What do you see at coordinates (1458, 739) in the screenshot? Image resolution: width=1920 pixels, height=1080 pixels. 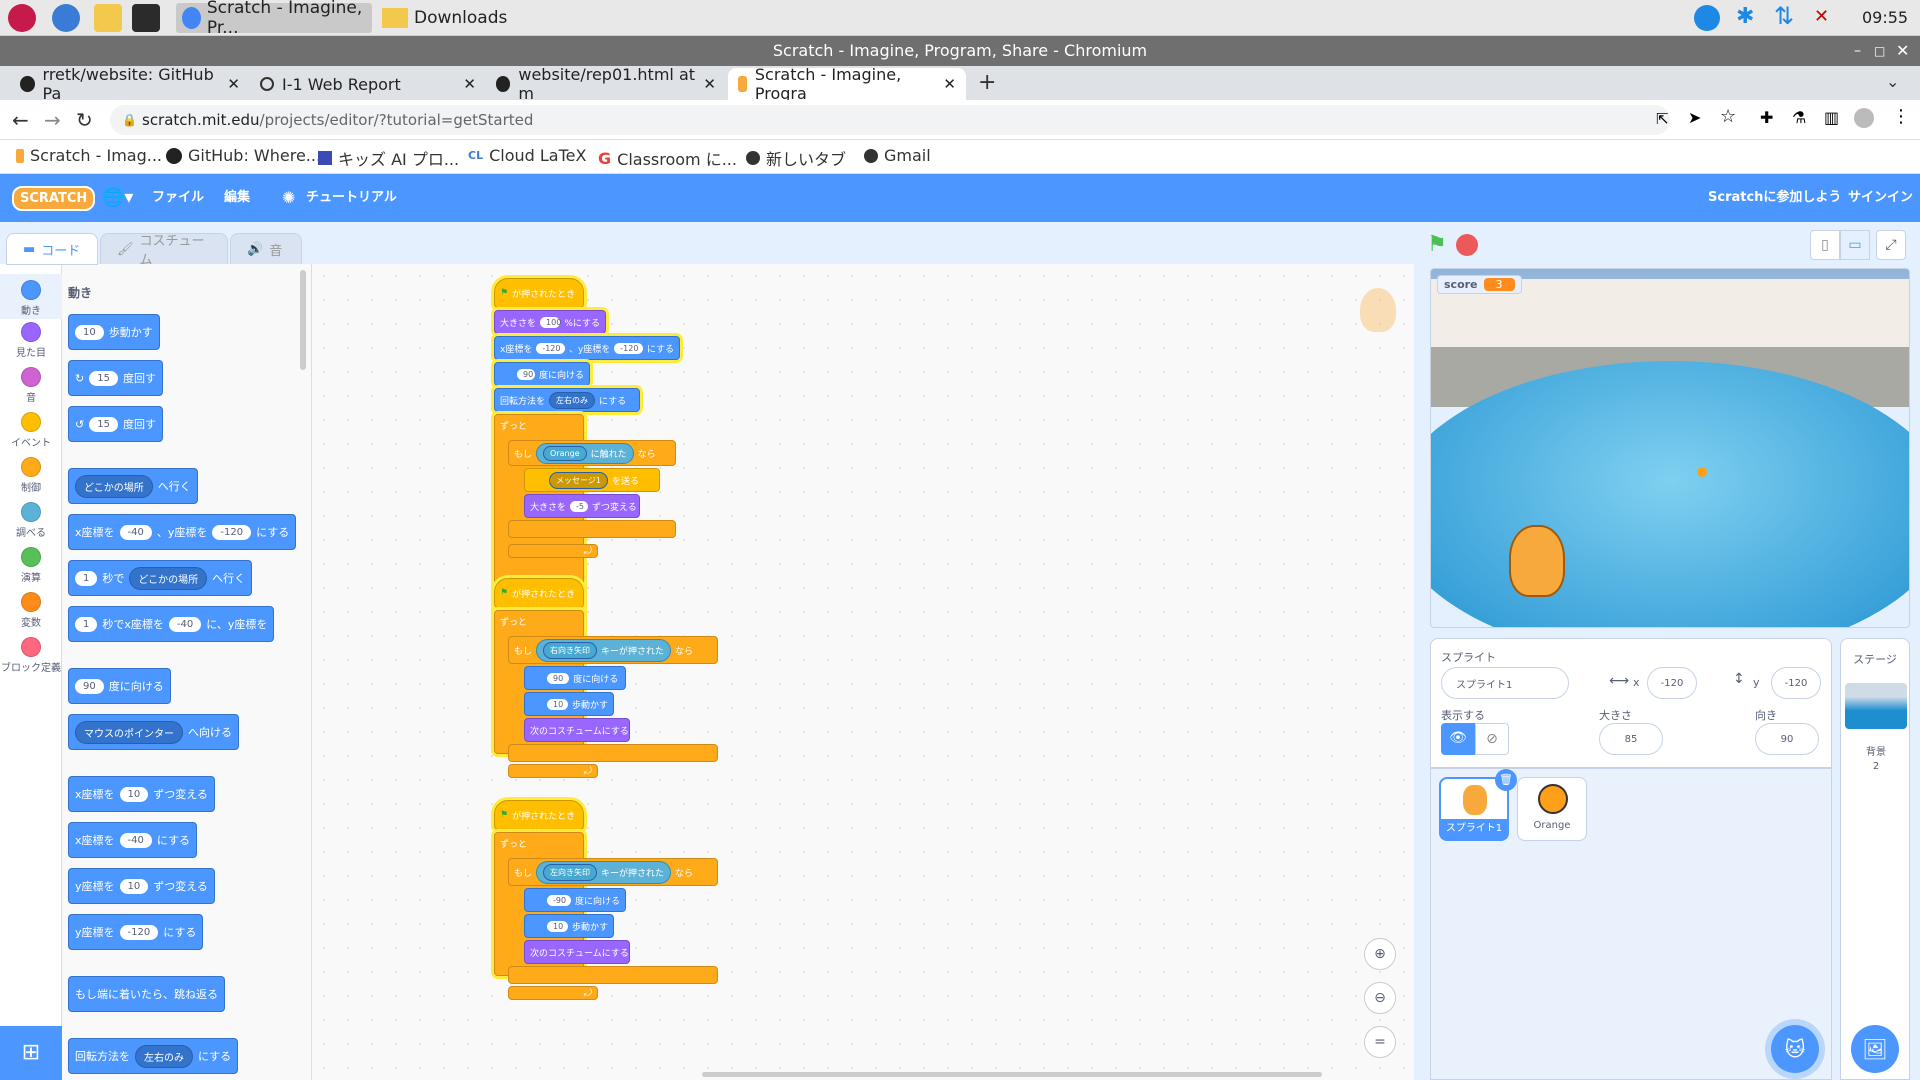 I see `show-sprite-button: 👁` at bounding box center [1458, 739].